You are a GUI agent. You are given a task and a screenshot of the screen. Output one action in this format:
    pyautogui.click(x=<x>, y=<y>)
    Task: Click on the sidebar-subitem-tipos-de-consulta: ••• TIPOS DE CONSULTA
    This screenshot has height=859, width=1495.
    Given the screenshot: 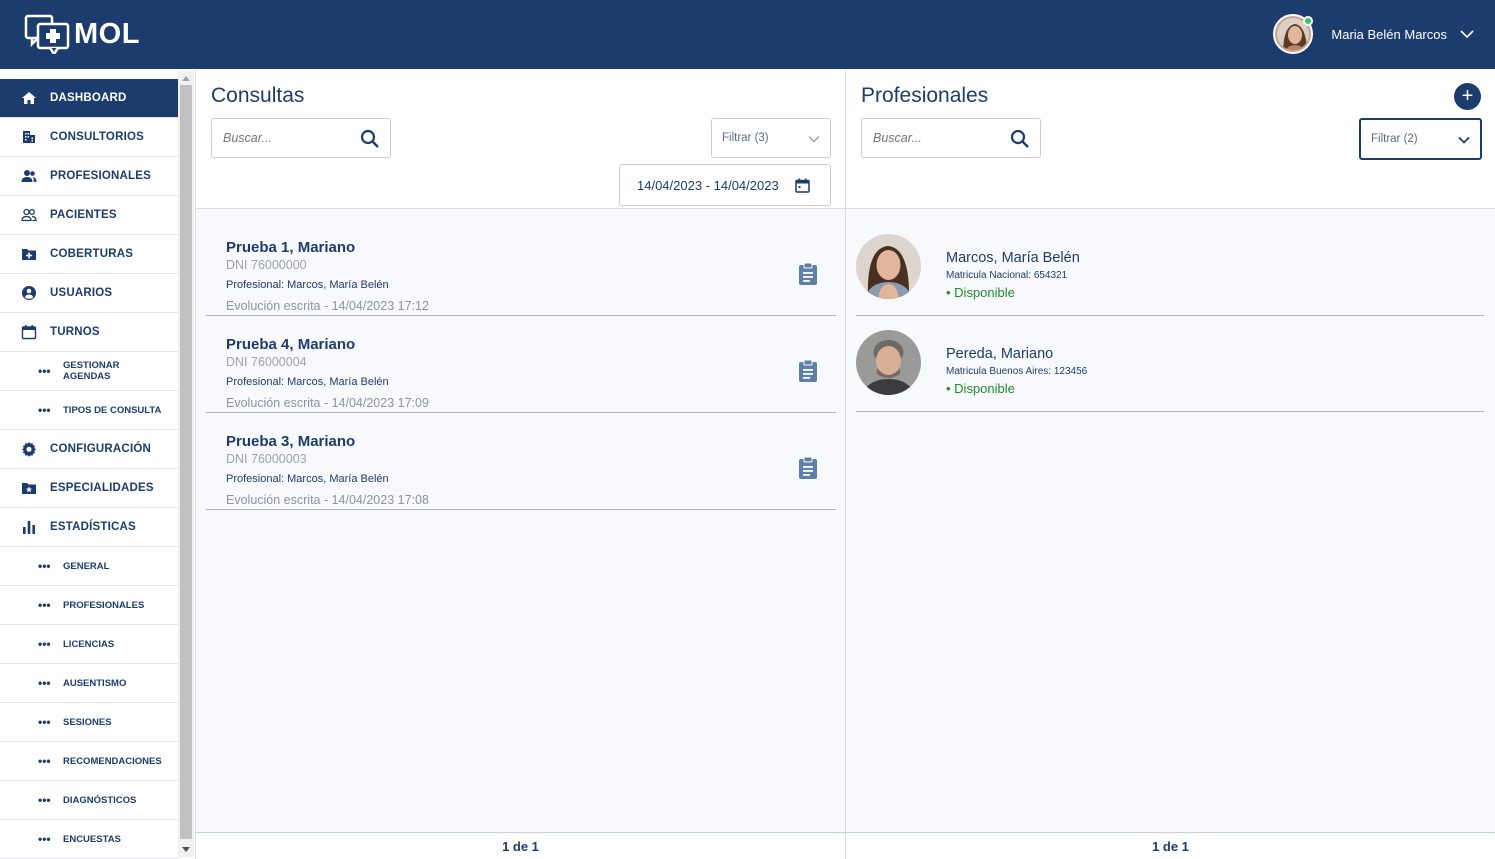 What is the action you would take?
    pyautogui.click(x=89, y=410)
    